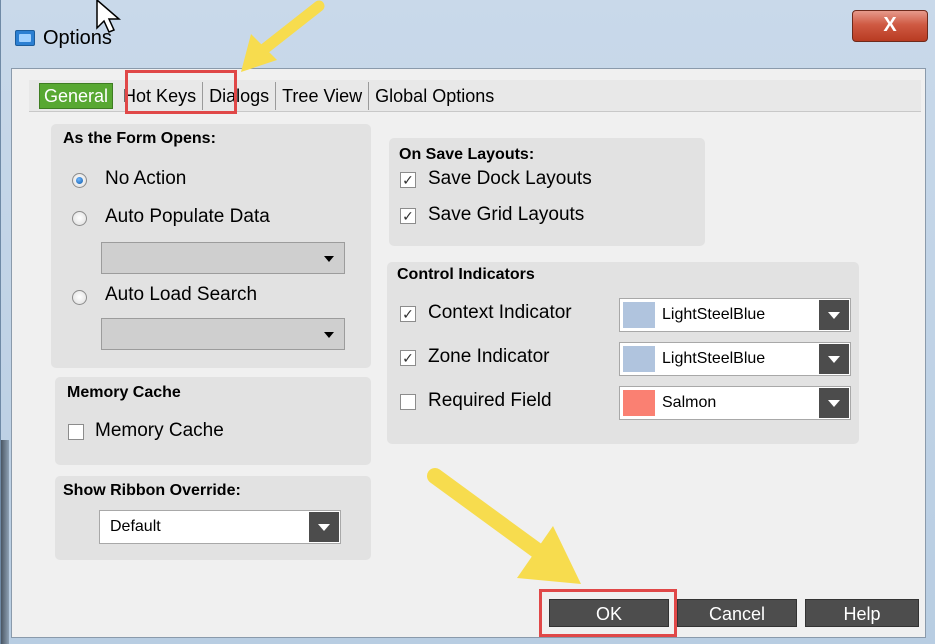 The width and height of the screenshot is (935, 644). I want to click on zone-indicator-label: Zone Indicator, so click(489, 356).